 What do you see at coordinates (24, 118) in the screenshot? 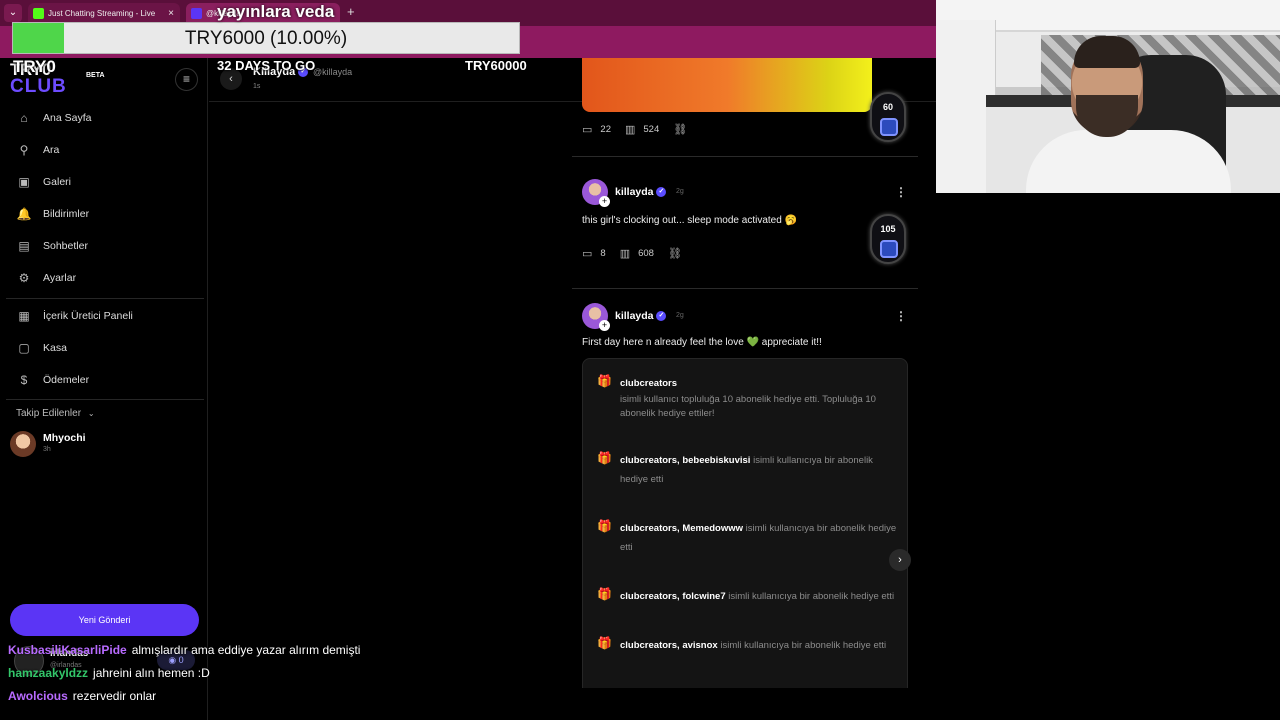
I see `home-icon: ⌂` at bounding box center [24, 118].